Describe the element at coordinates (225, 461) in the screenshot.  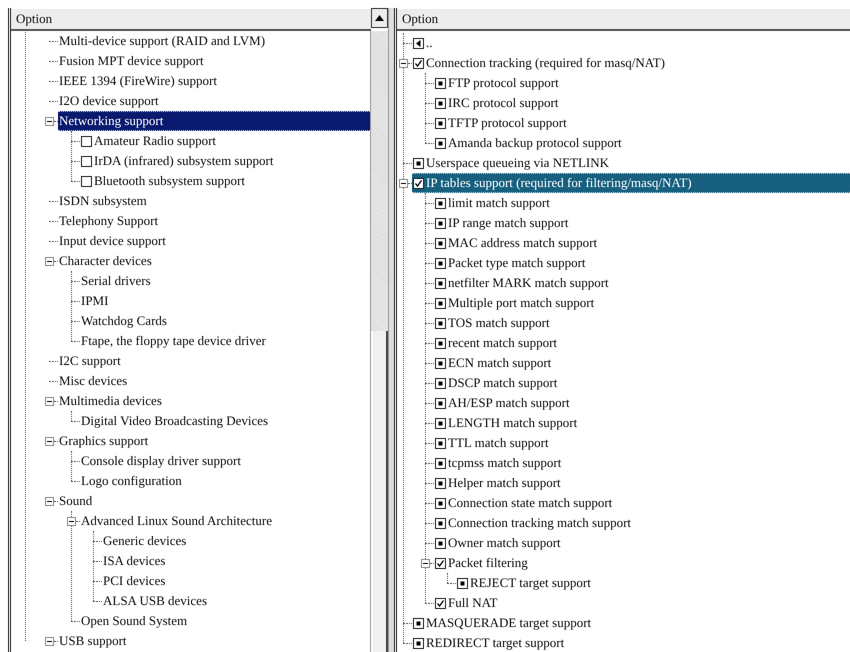
I see `tree-item: Console display driver support` at that location.